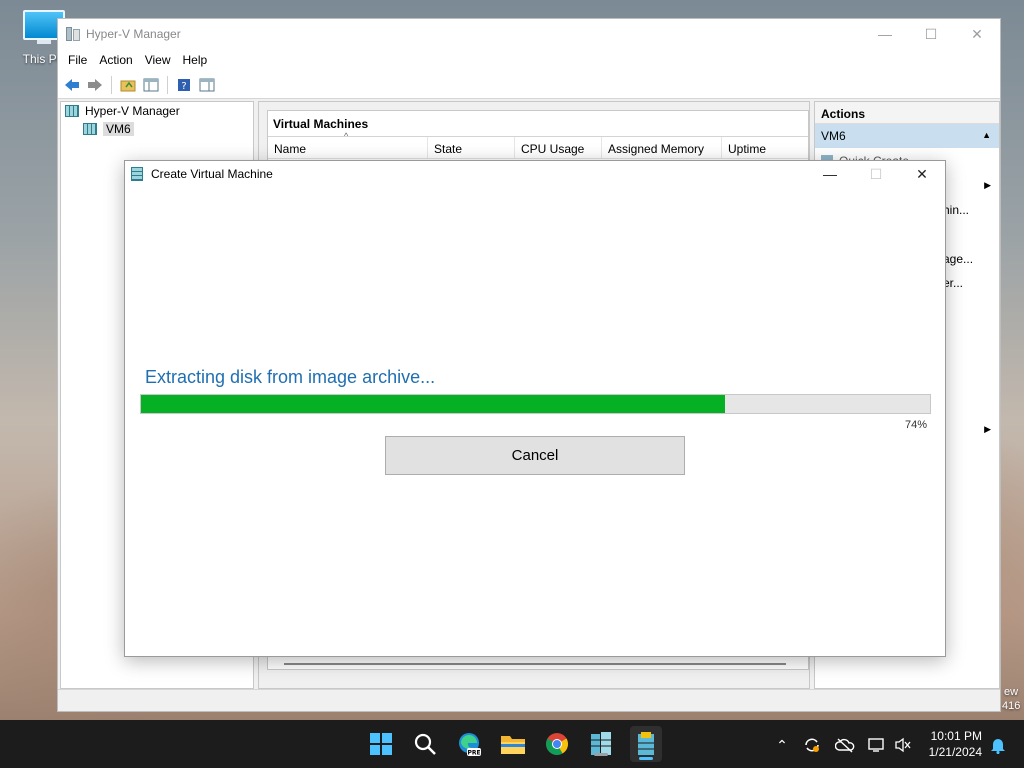 The width and height of the screenshot is (1024, 768). I want to click on show-hide-tree-icon, so click(151, 85).